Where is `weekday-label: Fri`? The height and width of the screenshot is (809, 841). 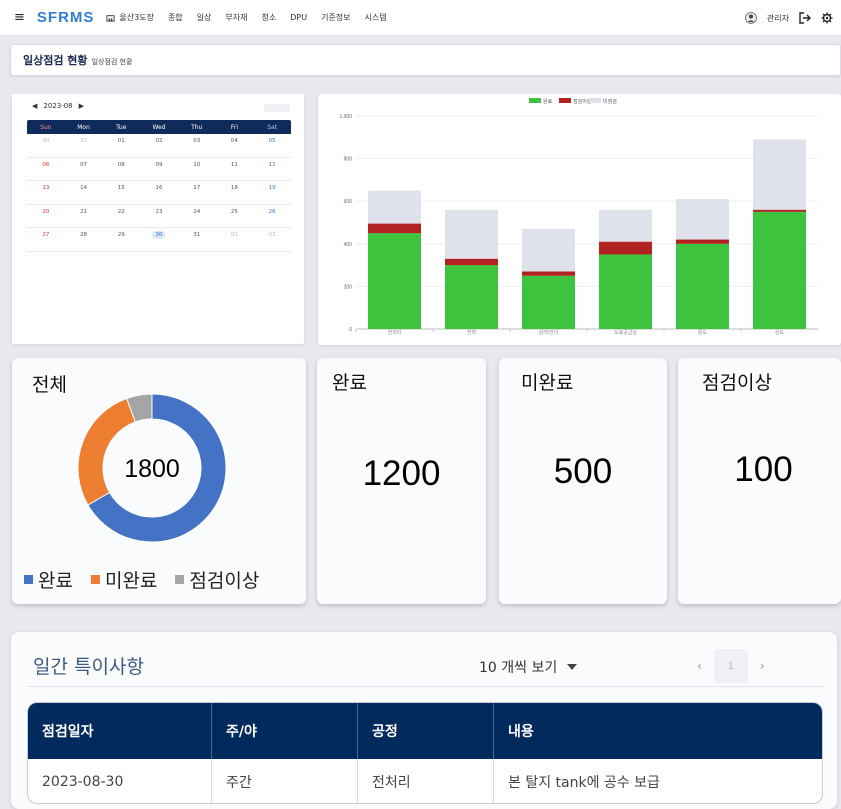
weekday-label: Fri is located at coordinates (234, 127).